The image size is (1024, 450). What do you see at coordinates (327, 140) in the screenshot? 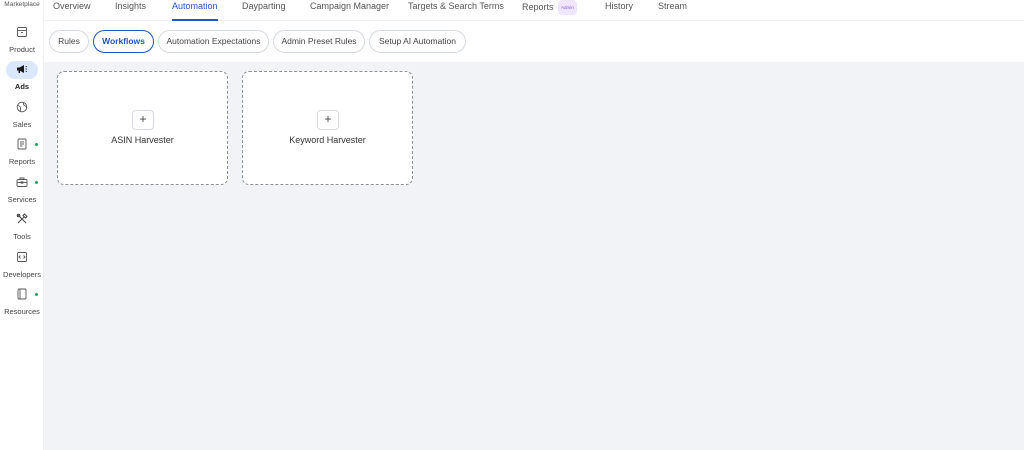
I see `workflow-card-title: Keyword Harvester` at bounding box center [327, 140].